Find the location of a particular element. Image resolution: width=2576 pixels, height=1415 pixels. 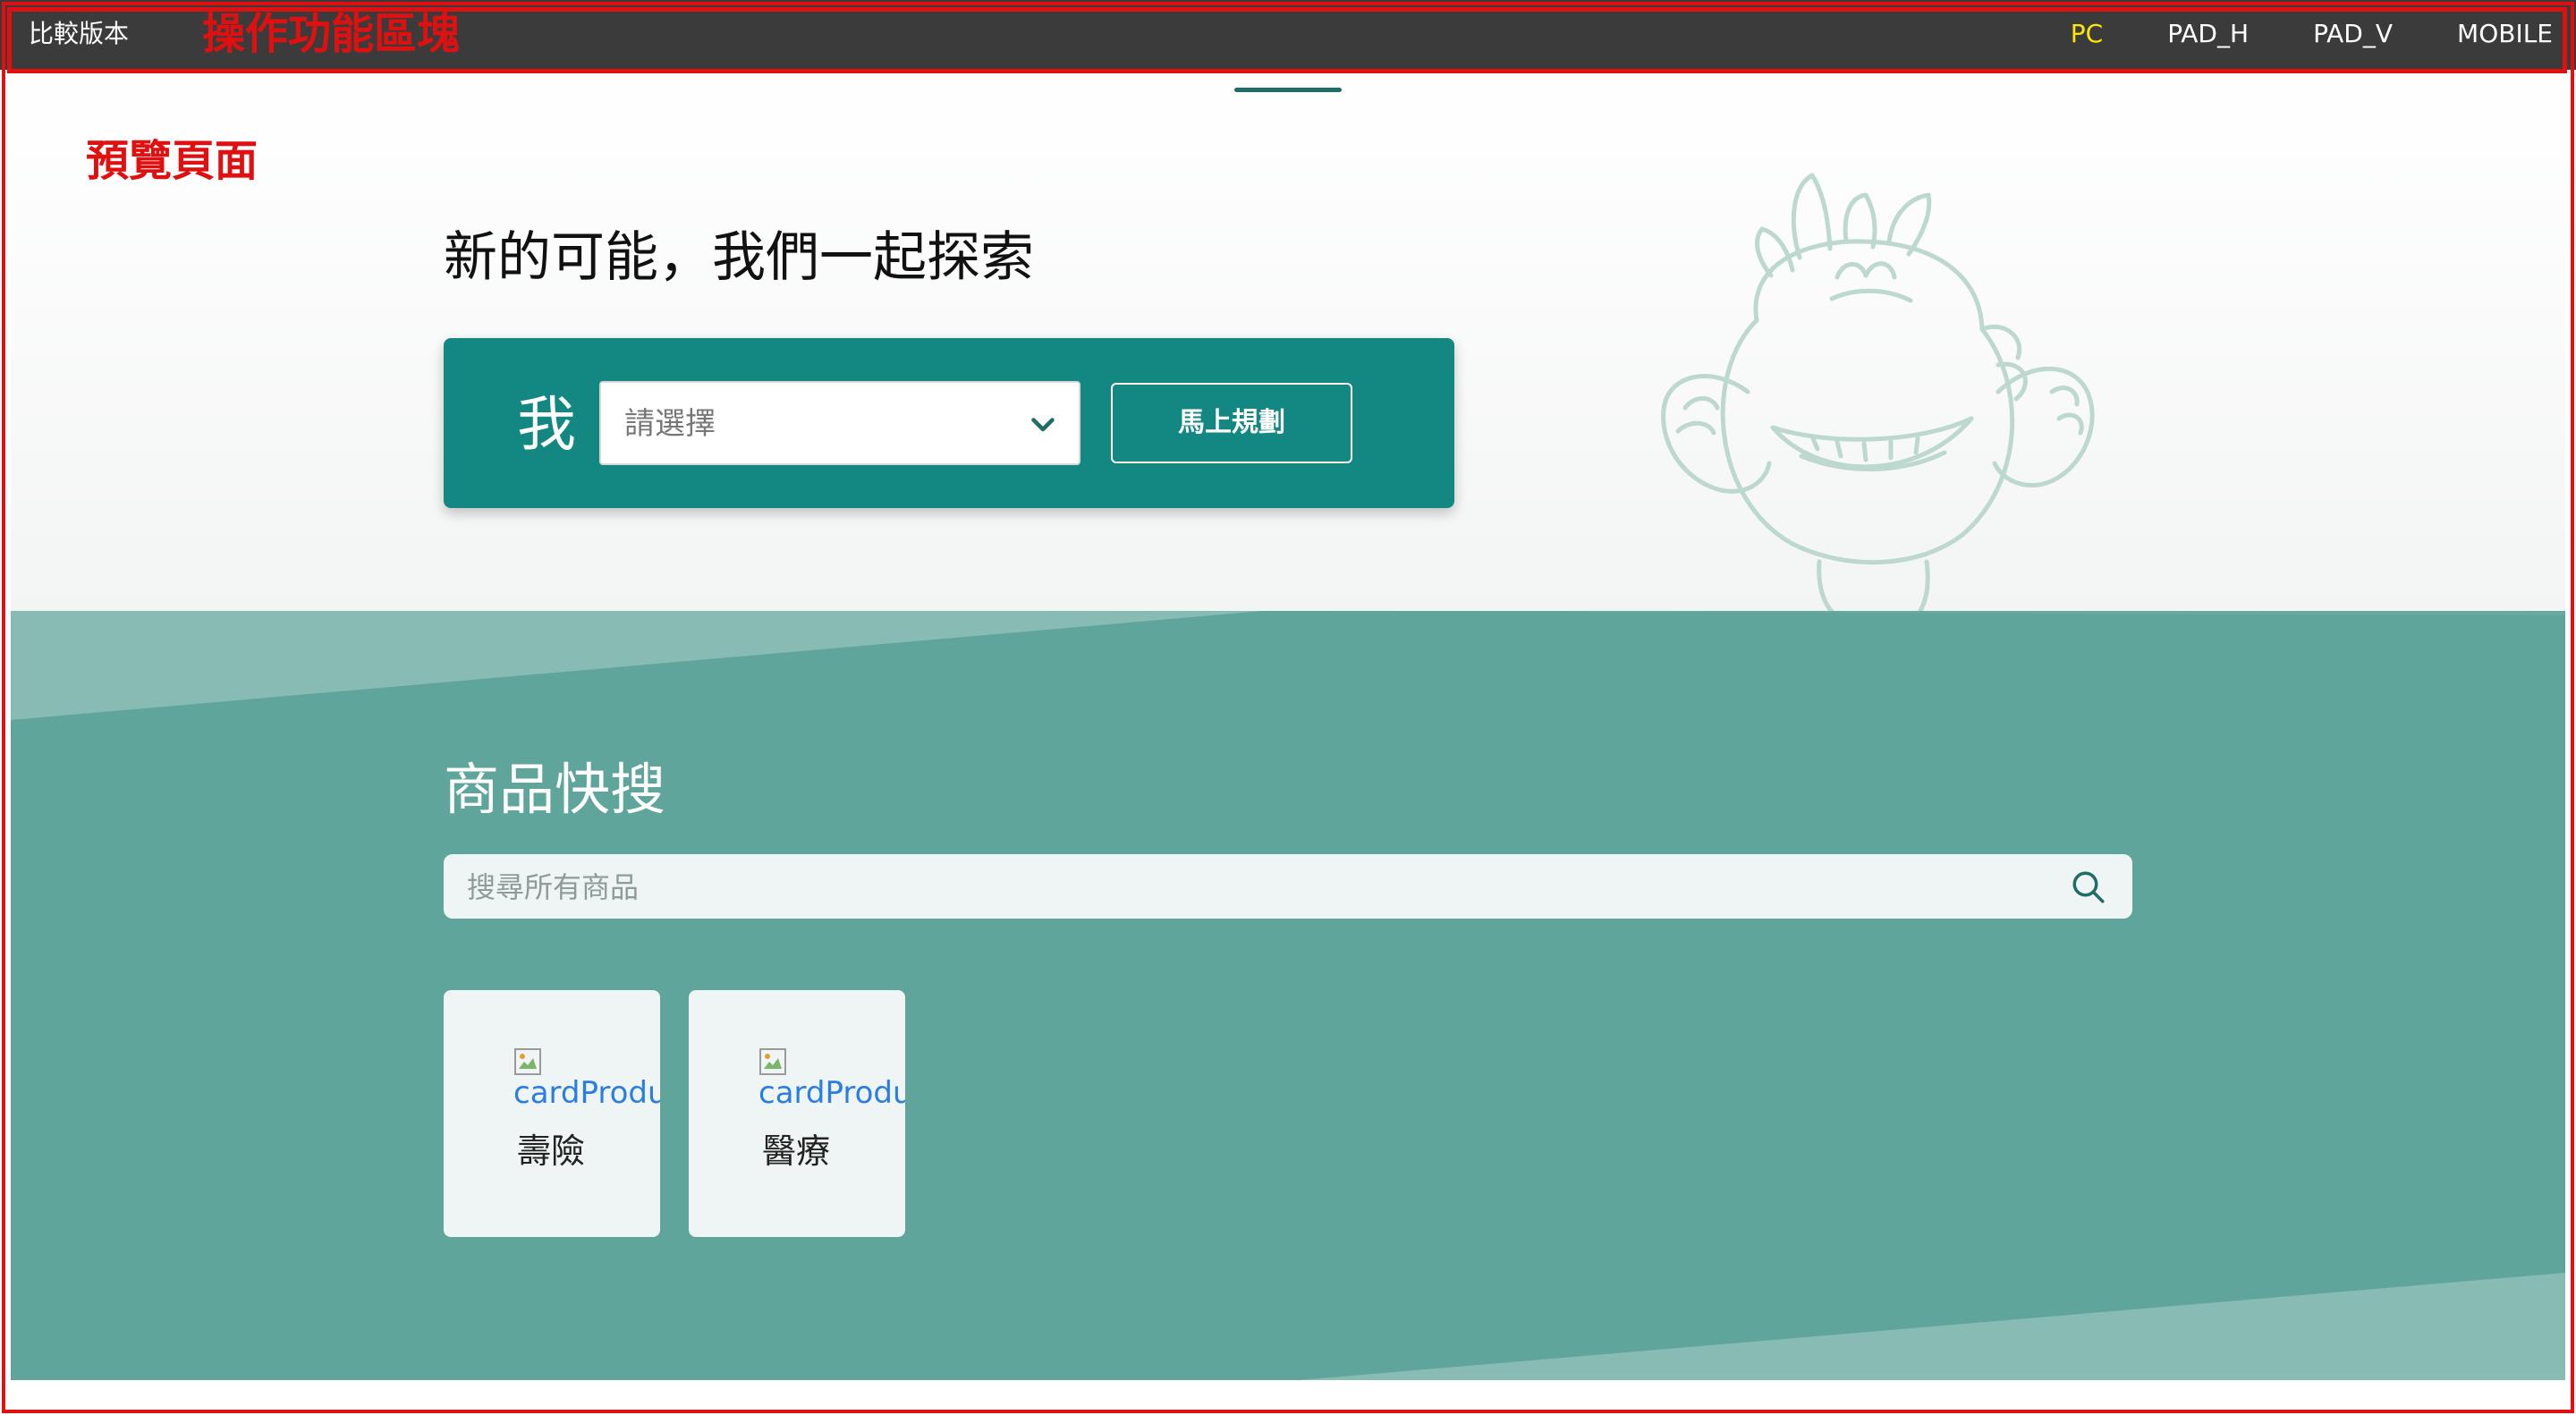

top-toolbar: 比較版本 操作功能區塊 PC PAD_H PAD_V MOBILE is located at coordinates (1288, 35).